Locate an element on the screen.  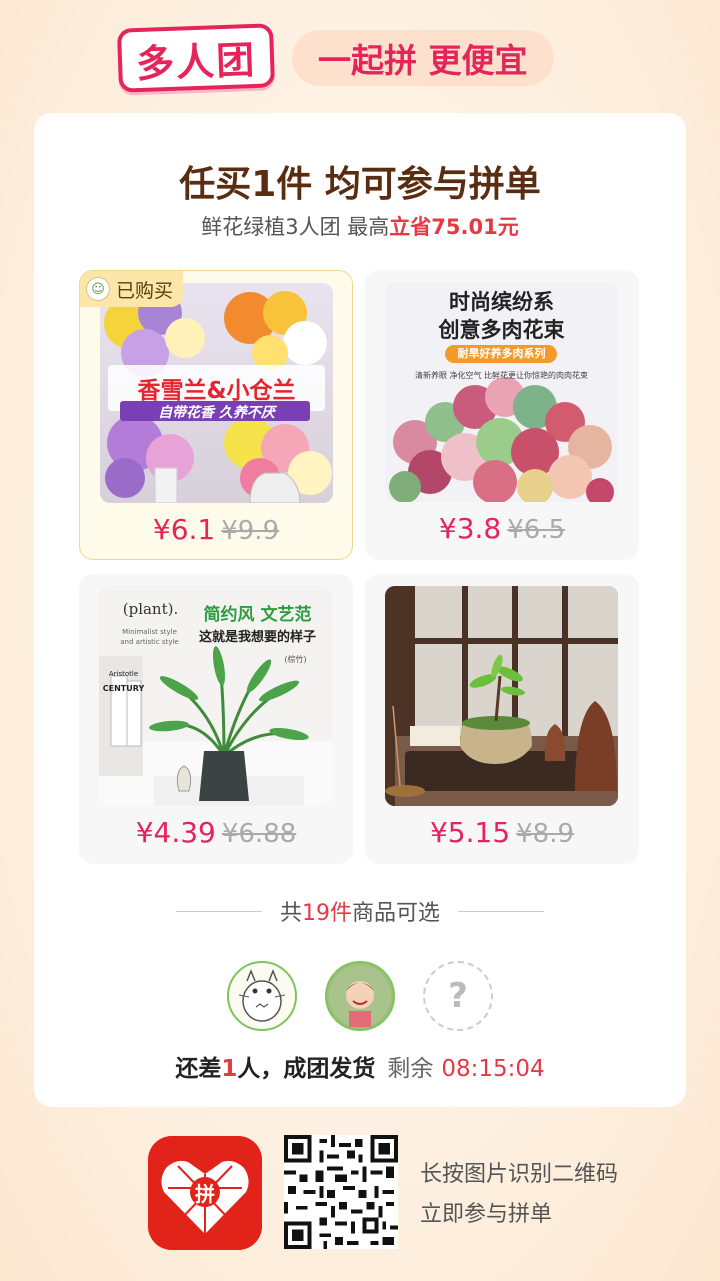
count-prefix: 共 is located at coordinates (290, 913).